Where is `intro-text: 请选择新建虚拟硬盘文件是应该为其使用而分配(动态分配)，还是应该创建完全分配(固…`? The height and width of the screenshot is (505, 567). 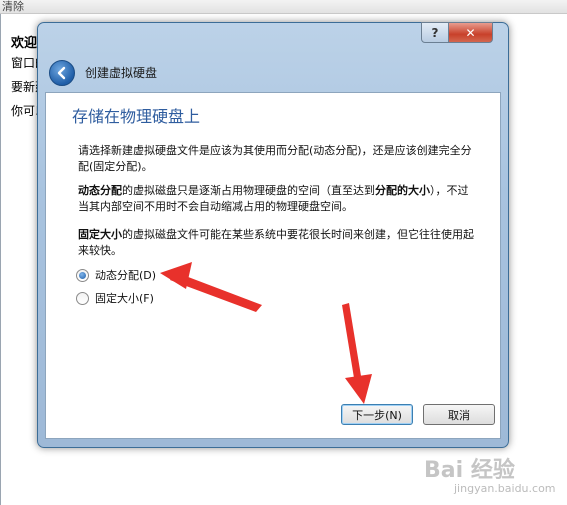 intro-text: 请选择新建虚拟硬盘文件是应该为其使用而分配(动态分配)，还是应该创建完全分配(固… is located at coordinates (275, 158).